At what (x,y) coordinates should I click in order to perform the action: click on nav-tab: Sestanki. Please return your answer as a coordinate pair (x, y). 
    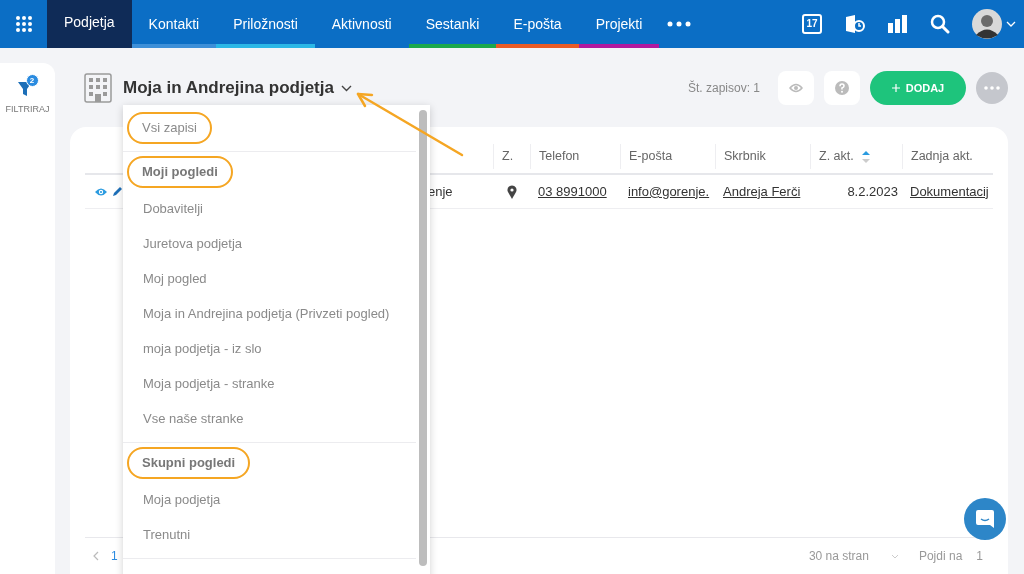
    Looking at the image, I should click on (452, 24).